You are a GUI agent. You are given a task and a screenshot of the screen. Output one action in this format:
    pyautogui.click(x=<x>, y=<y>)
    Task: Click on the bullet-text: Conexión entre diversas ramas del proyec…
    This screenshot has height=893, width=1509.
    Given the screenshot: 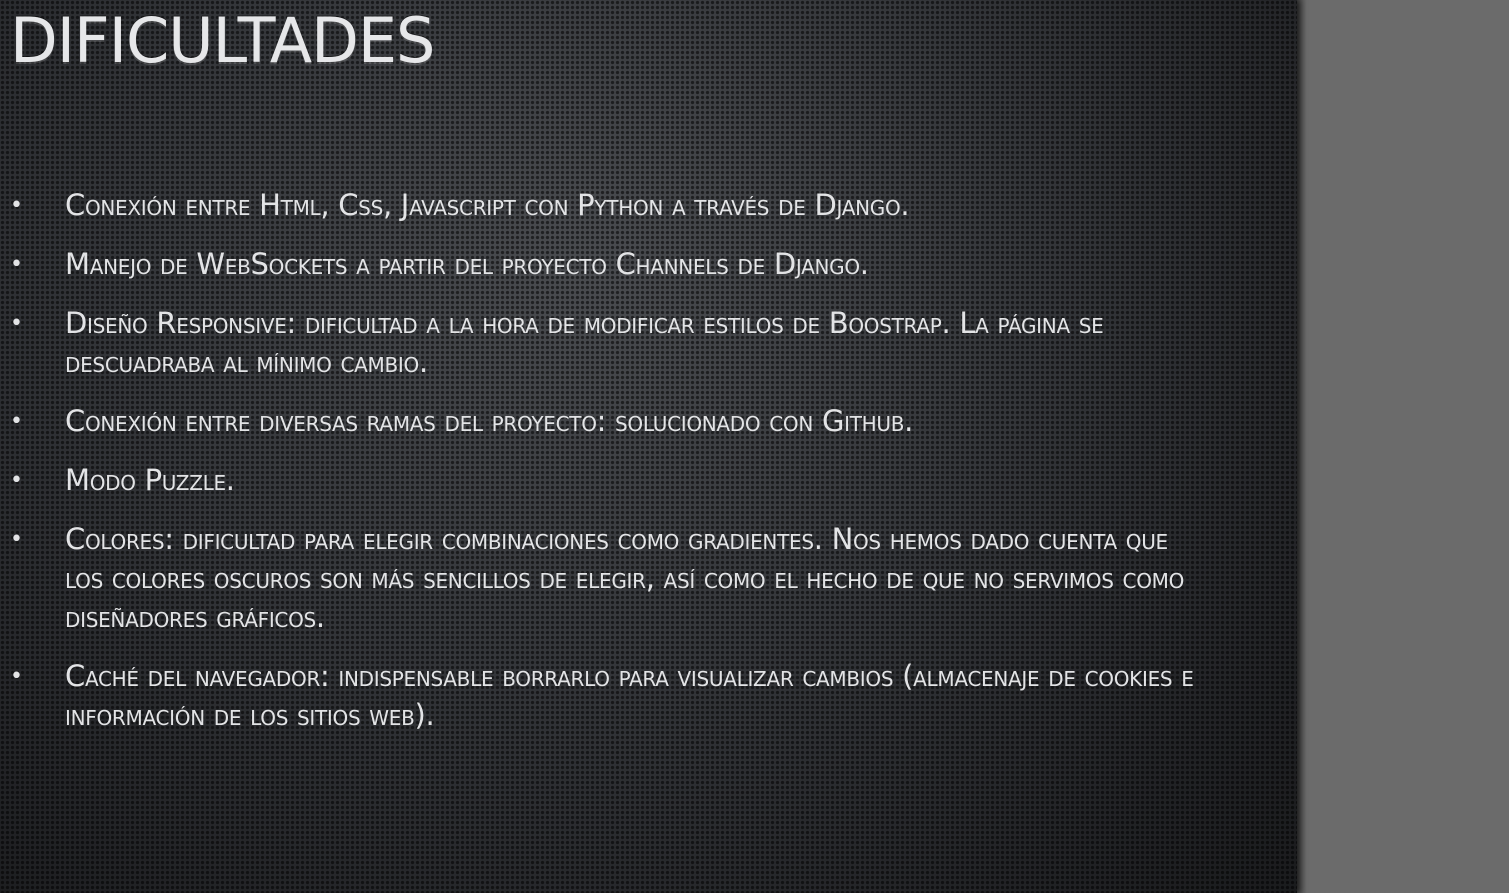 What is the action you would take?
    pyautogui.click(x=489, y=421)
    